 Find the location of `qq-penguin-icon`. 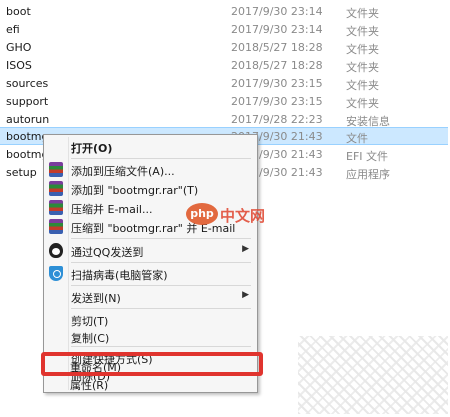

qq-penguin-icon is located at coordinates (56, 250).